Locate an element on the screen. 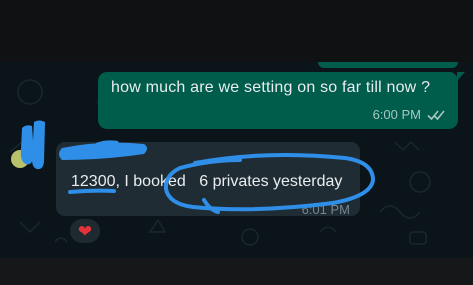 The height and width of the screenshot is (285, 473). amount-text: 12300 is located at coordinates (93, 181).